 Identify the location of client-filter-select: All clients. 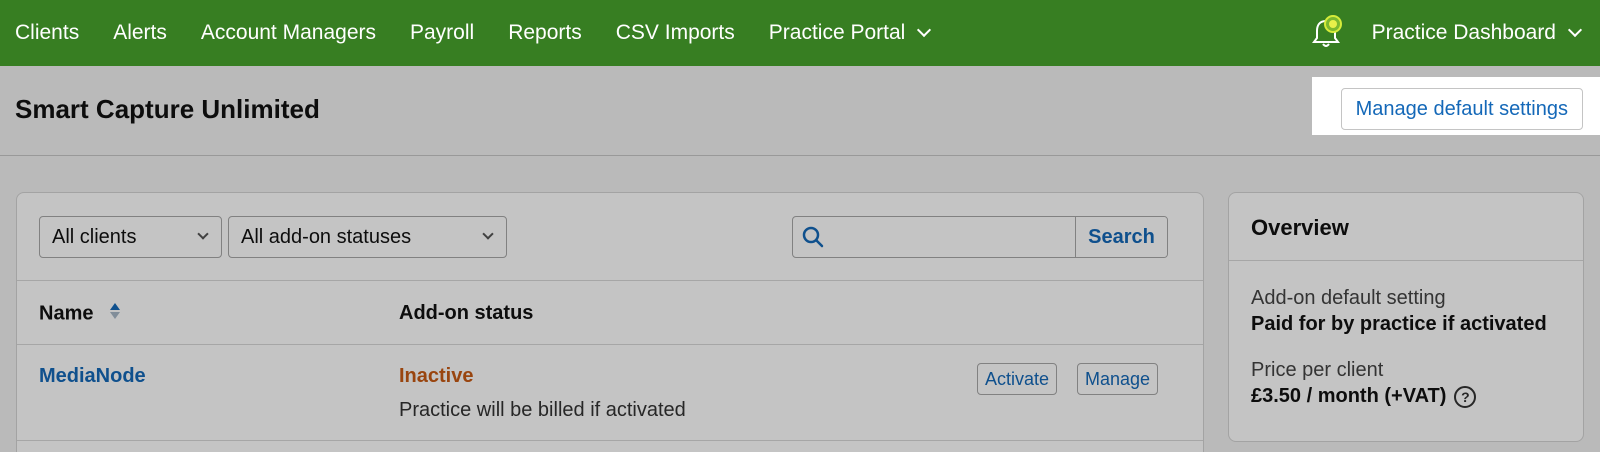
(130, 237).